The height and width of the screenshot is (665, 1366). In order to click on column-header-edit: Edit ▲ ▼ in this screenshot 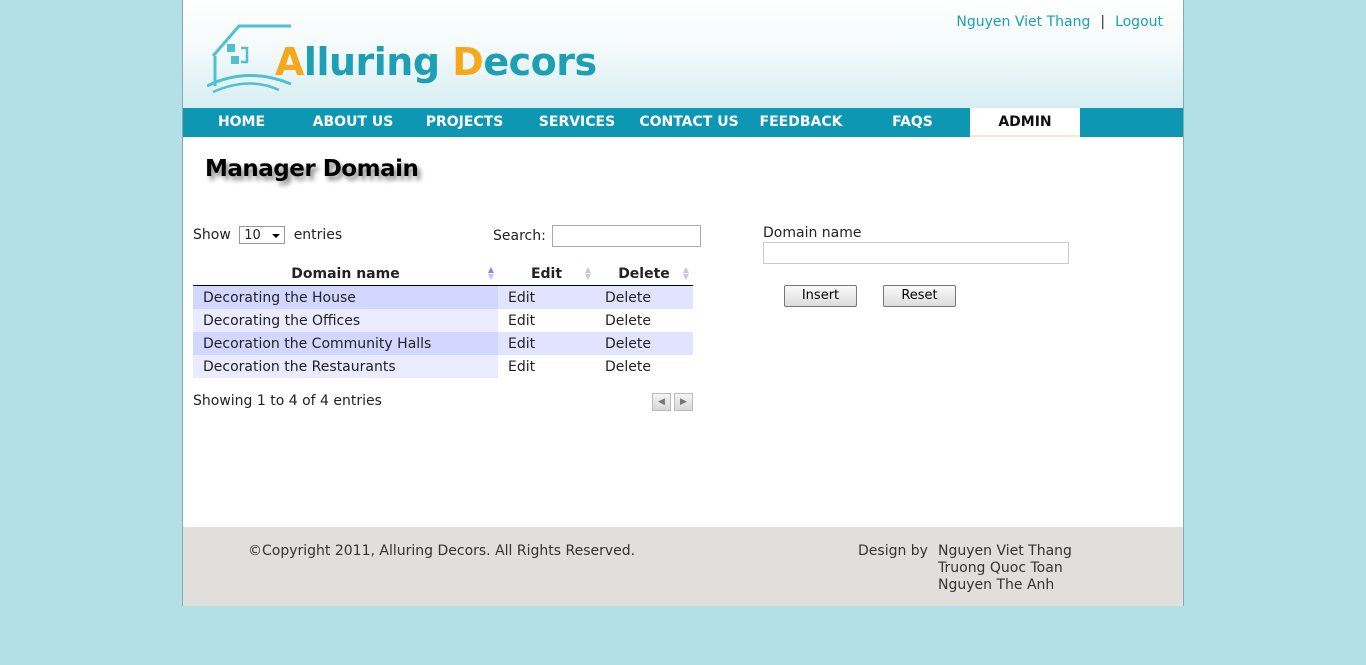, I will do `click(546, 274)`.